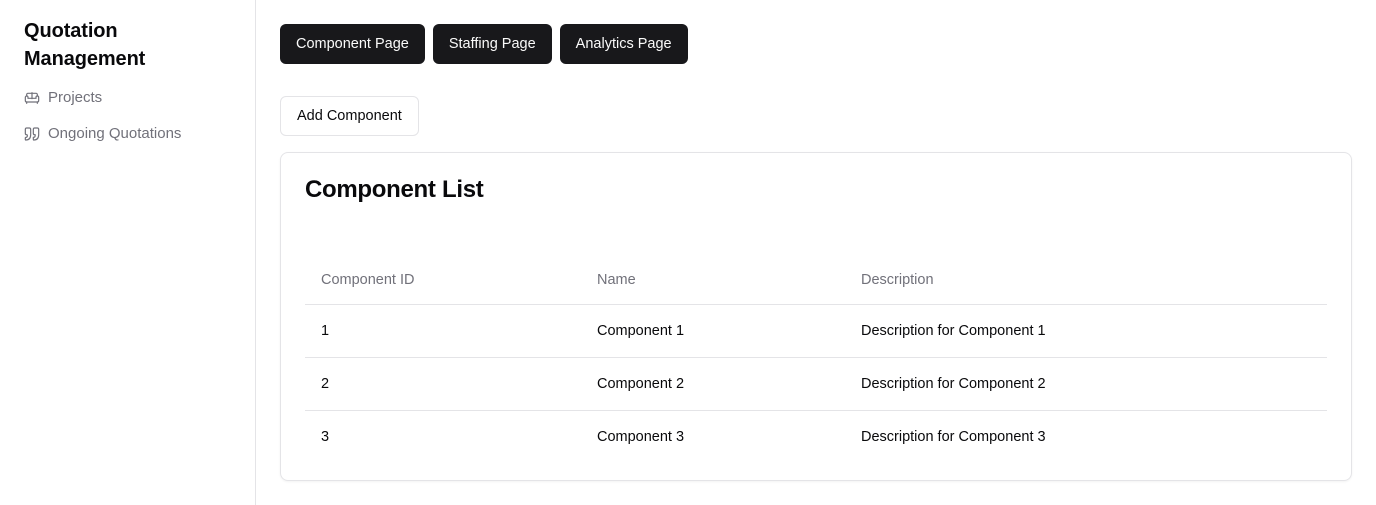 The image size is (1376, 505). Describe the element at coordinates (352, 44) in the screenshot. I see `component-page-button: Component Page` at that location.